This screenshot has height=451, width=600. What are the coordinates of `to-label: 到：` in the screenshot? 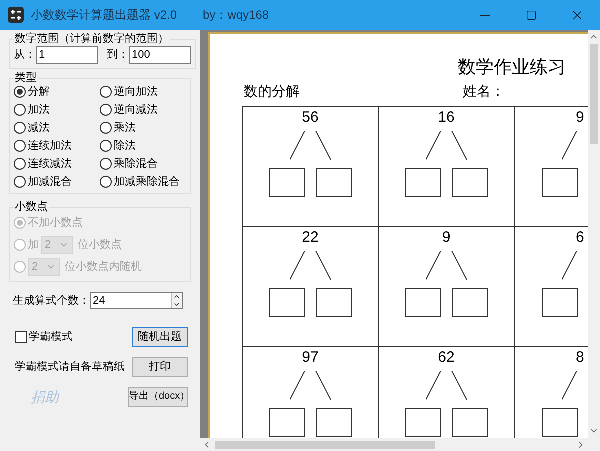 It's located at (118, 55).